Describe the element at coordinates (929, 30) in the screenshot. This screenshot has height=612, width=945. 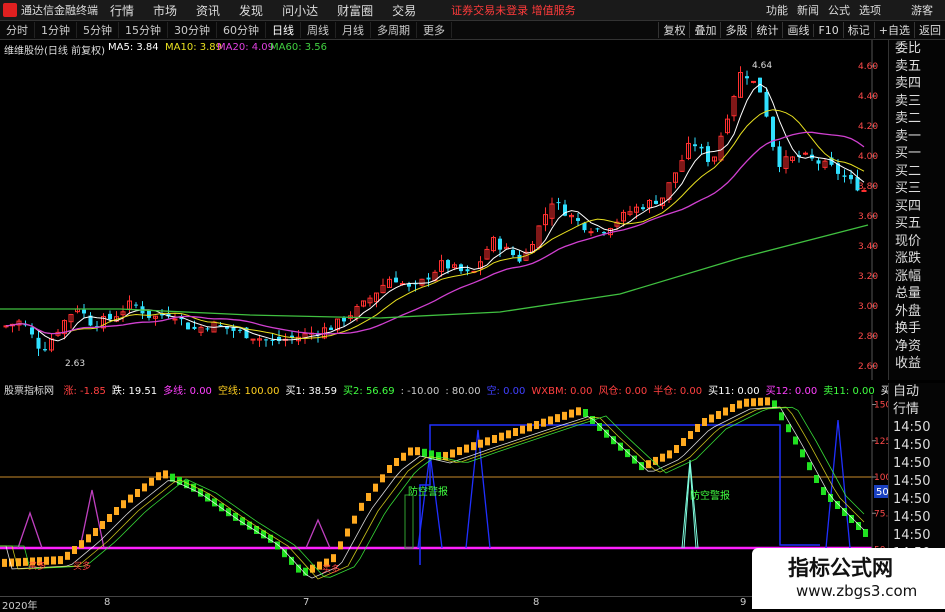
I see `back-button: 返回` at that location.